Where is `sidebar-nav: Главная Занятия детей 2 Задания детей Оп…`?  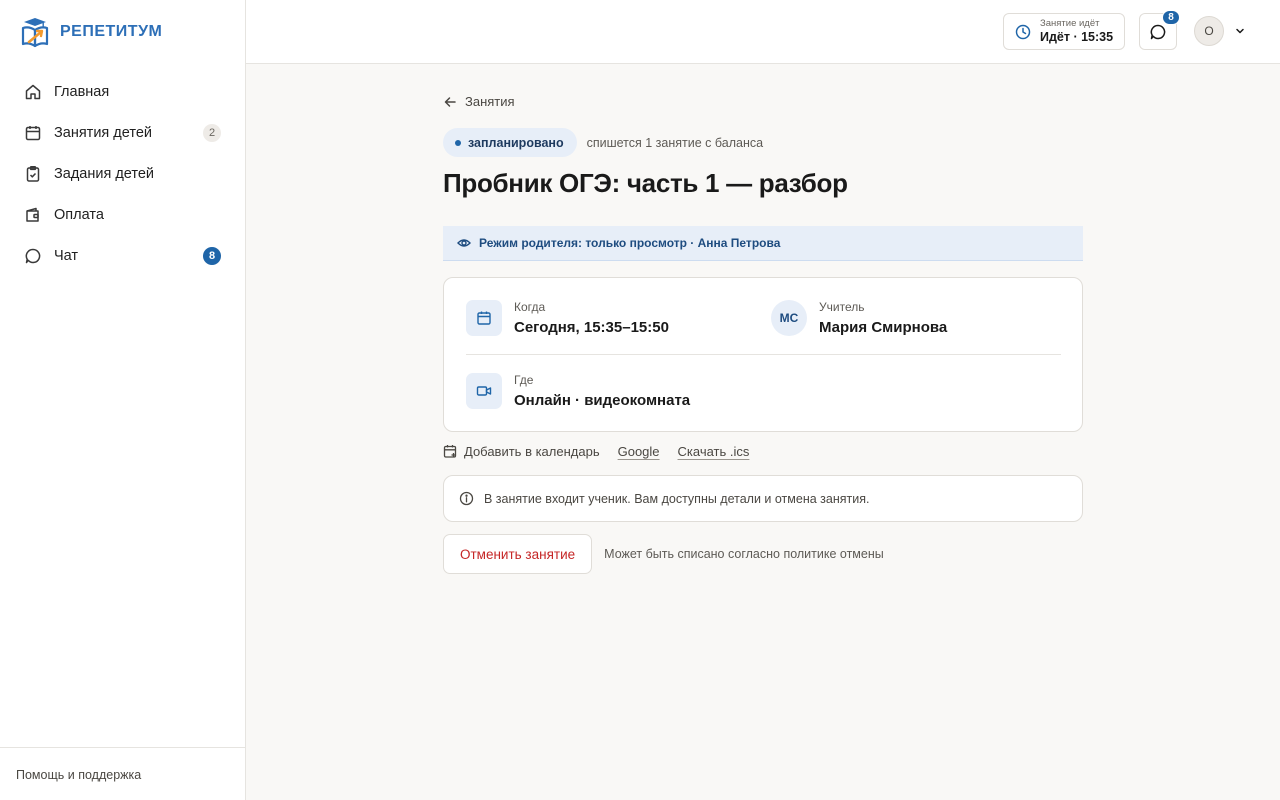 sidebar-nav: Главная Занятия детей 2 Задания детей Оп… is located at coordinates (122, 173).